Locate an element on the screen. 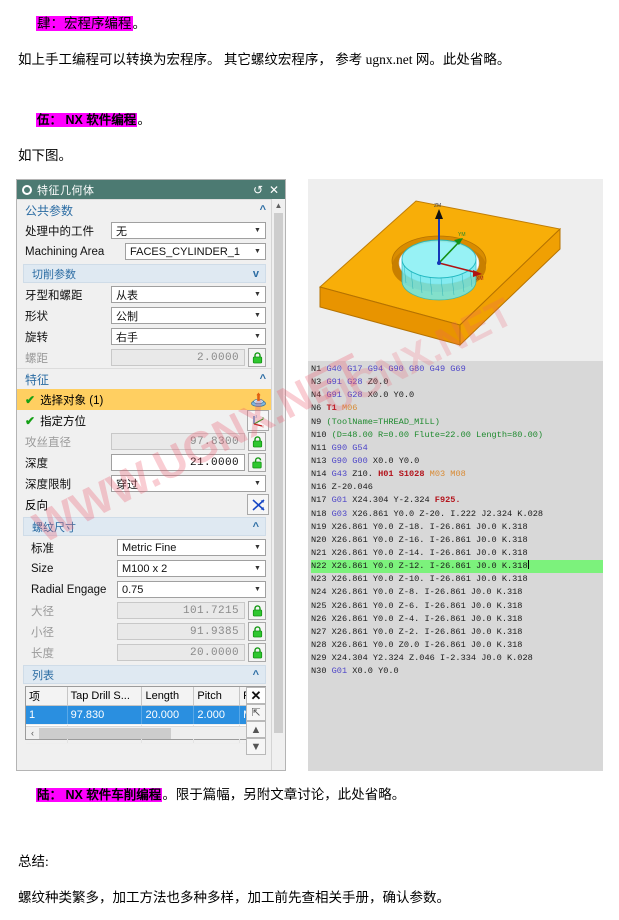 Image resolution: width=619 pixels, height=920 pixels. chevron-down-icon: v is located at coordinates (255, 273).